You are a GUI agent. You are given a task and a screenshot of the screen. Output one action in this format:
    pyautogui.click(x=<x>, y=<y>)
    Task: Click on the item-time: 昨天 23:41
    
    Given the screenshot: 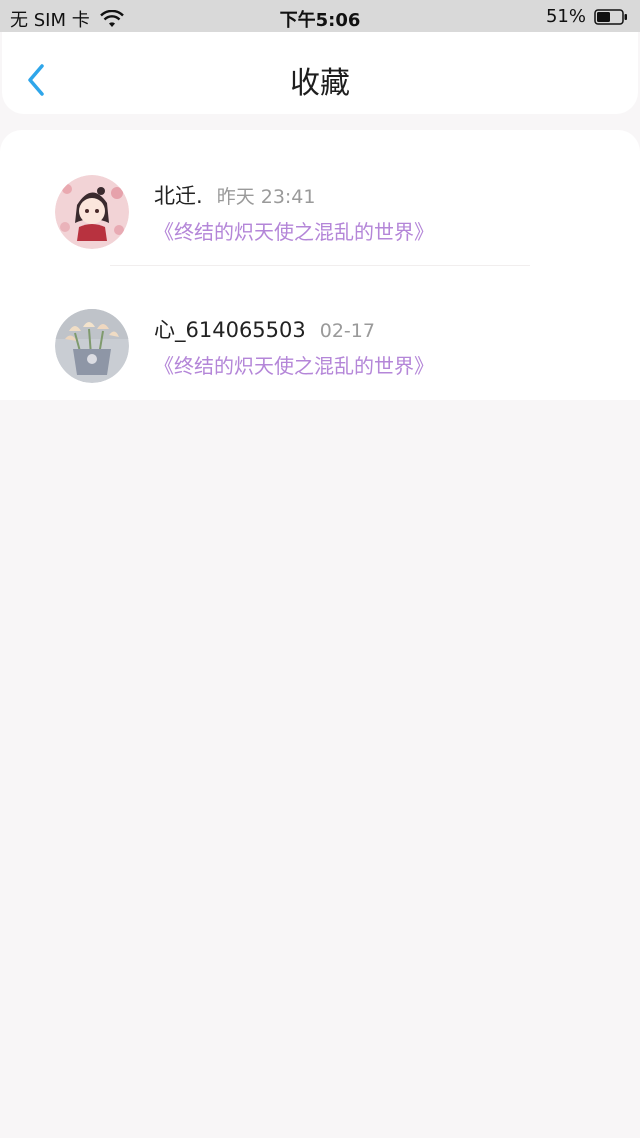 What is the action you would take?
    pyautogui.click(x=266, y=197)
    